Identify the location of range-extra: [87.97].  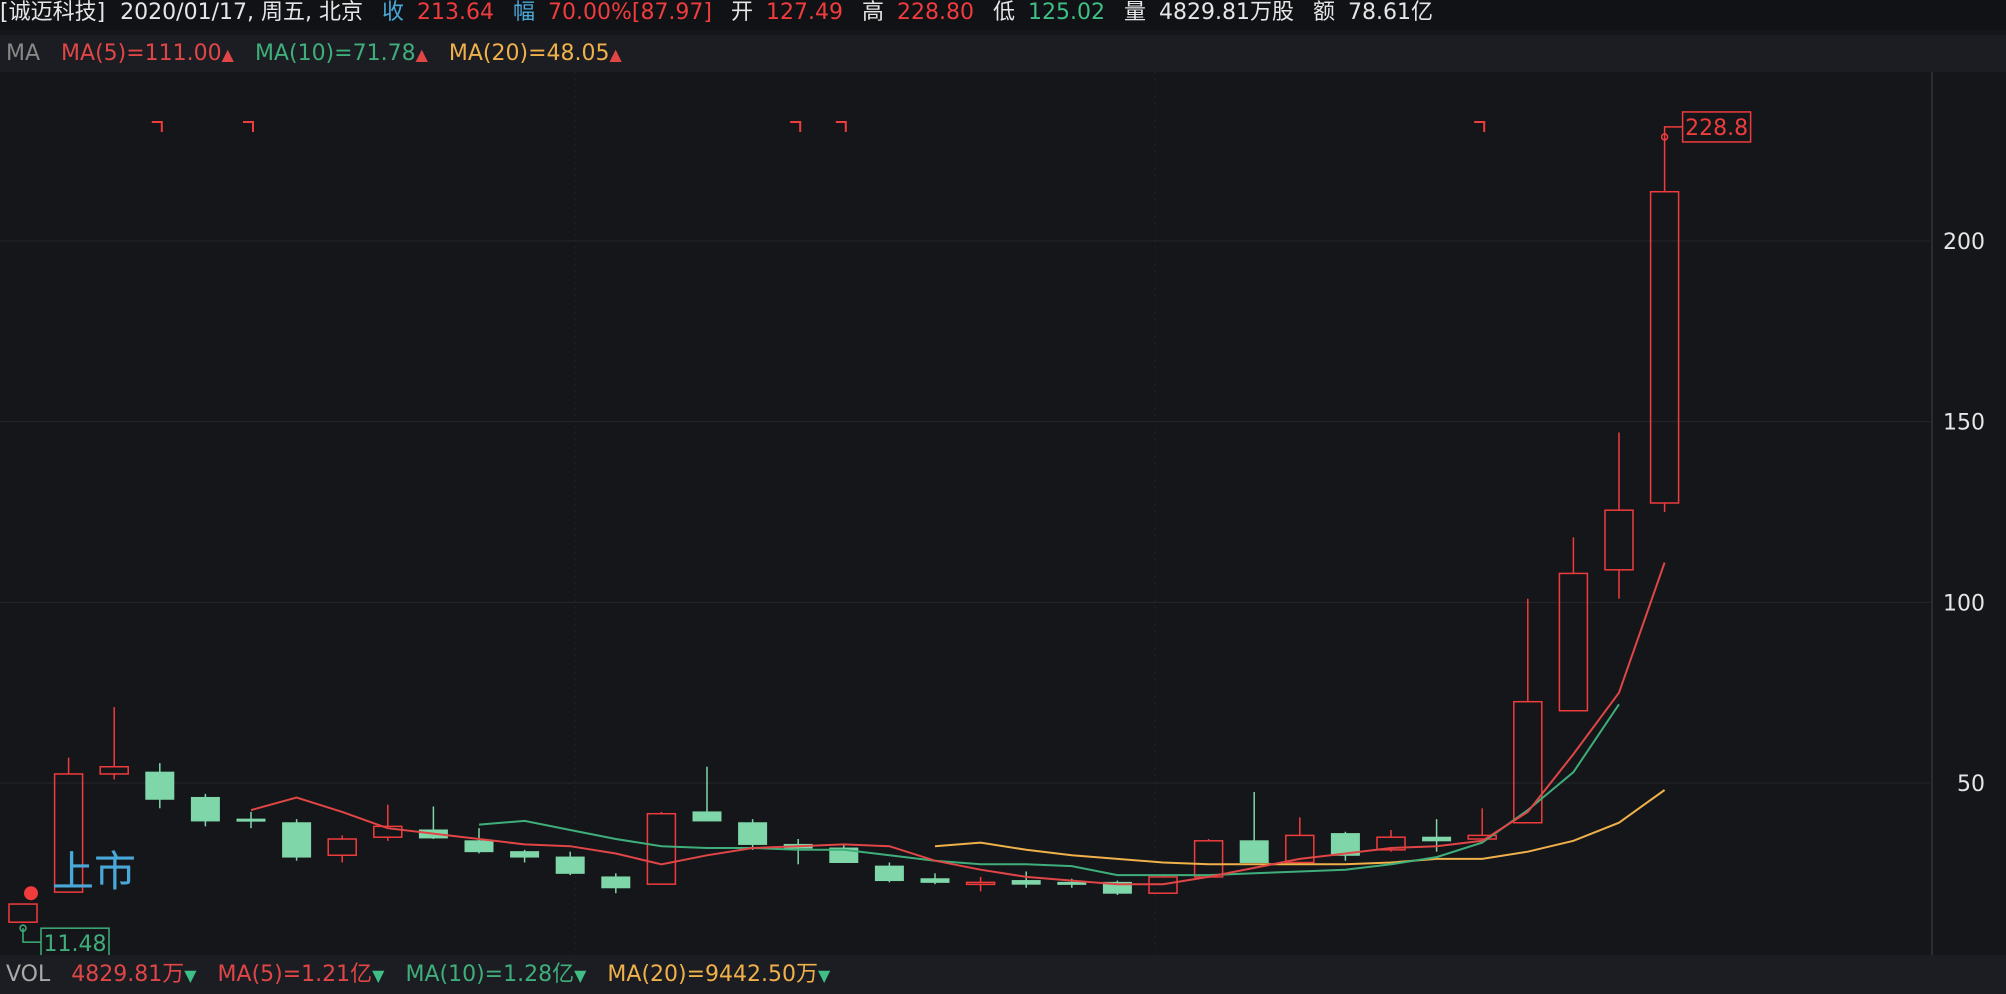
(672, 12).